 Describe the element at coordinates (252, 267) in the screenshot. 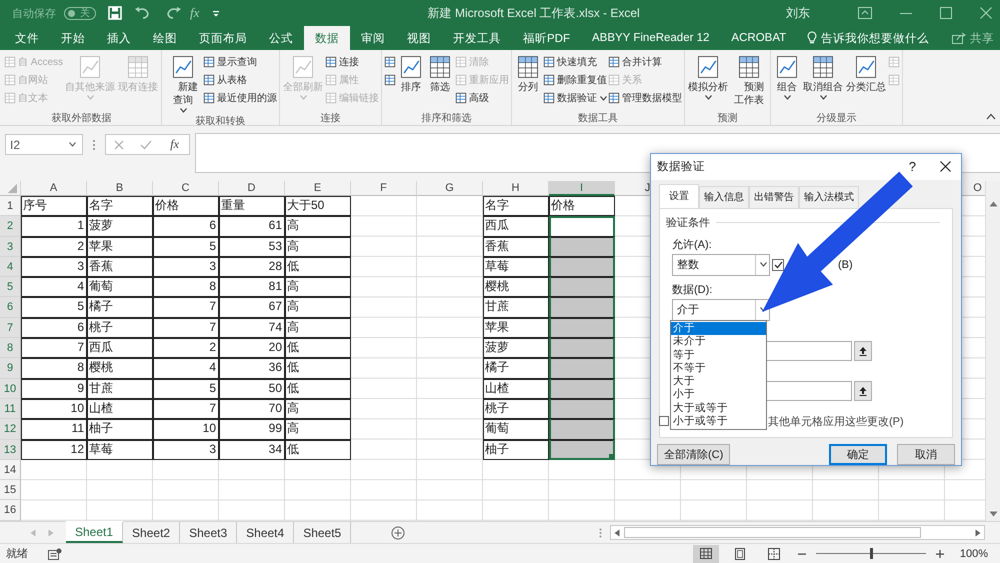

I see `table-cell: 28` at that location.